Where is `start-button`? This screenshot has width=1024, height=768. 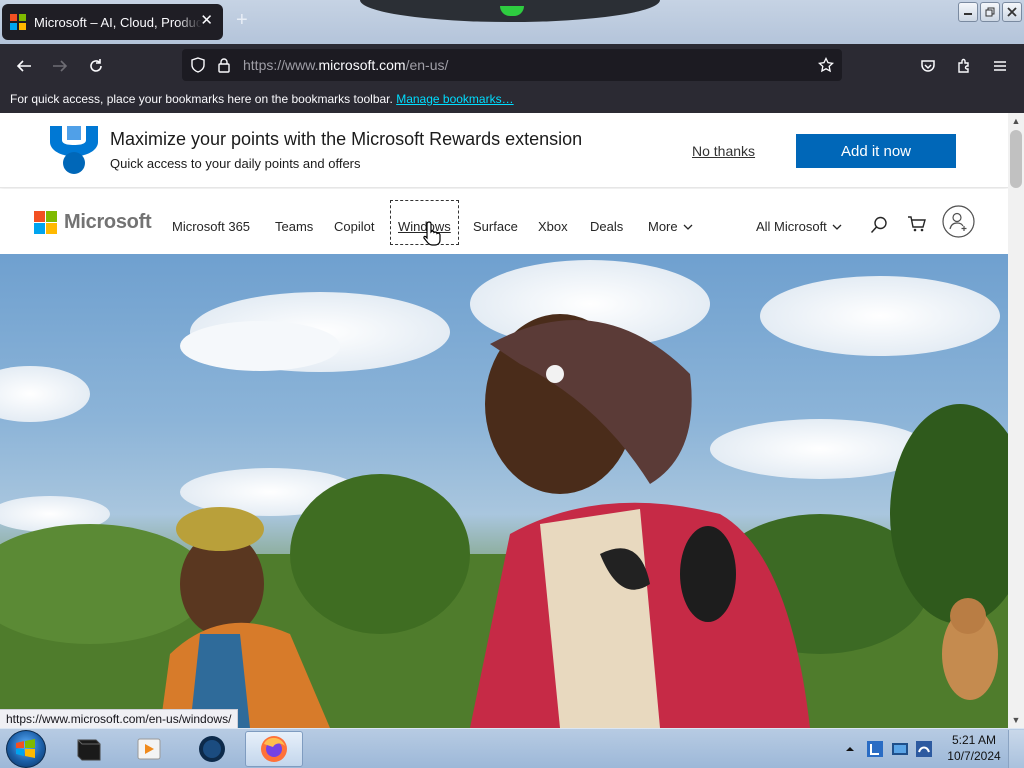
start-button is located at coordinates (26, 749).